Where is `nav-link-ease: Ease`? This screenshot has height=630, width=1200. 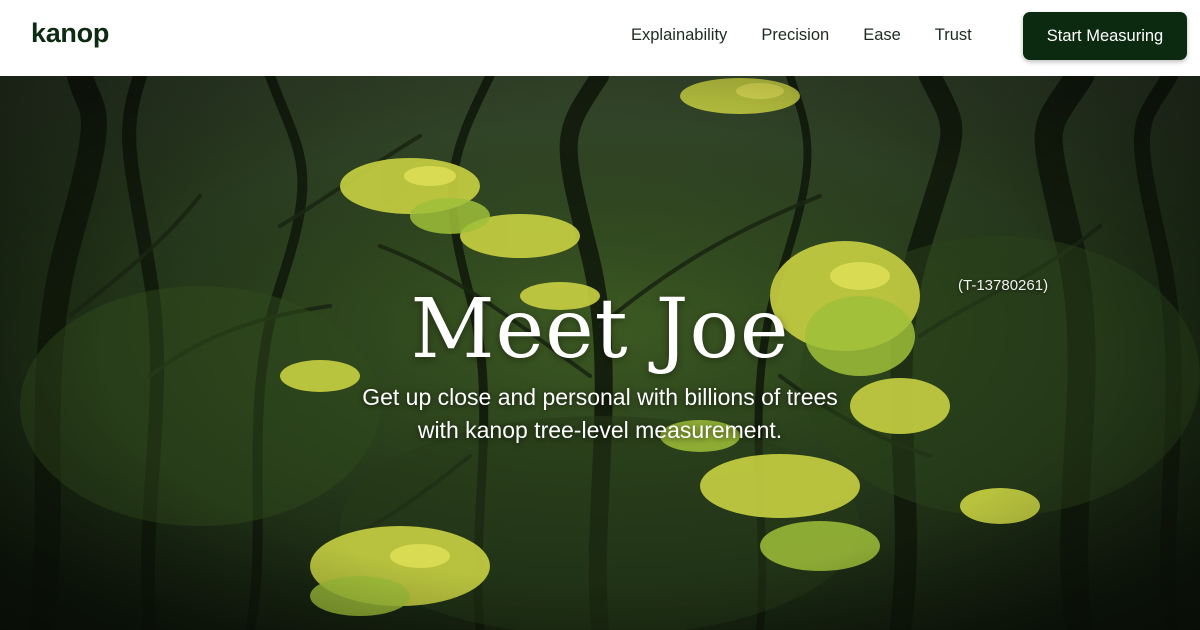 nav-link-ease: Ease is located at coordinates (882, 35).